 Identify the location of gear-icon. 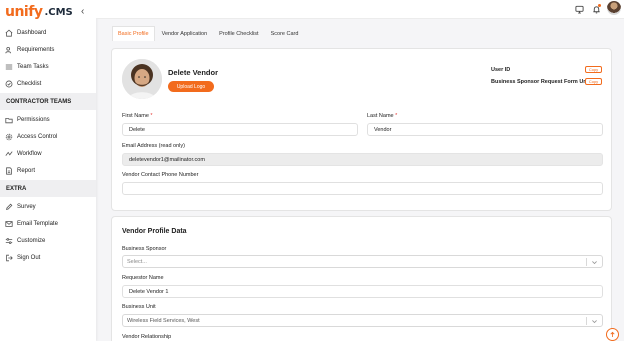
(9, 137).